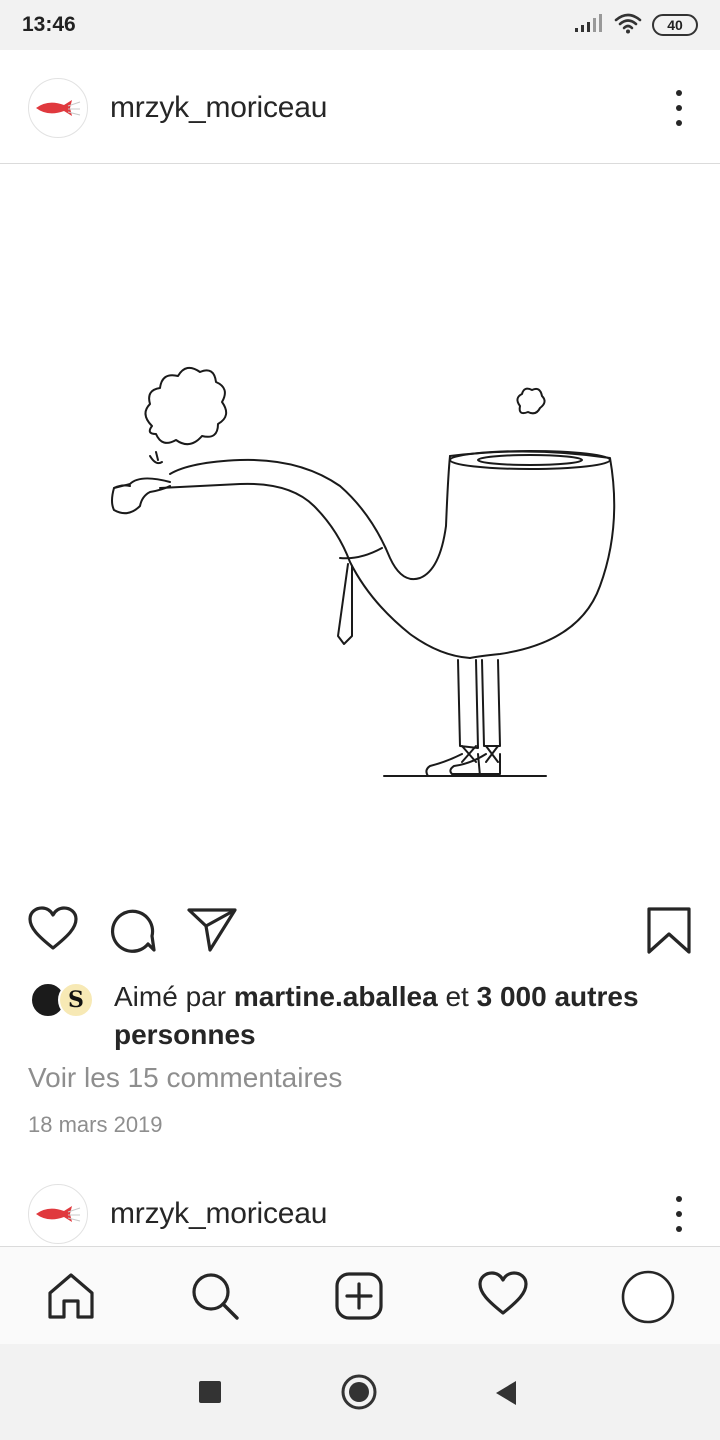 The height and width of the screenshot is (1440, 720). Describe the element at coordinates (210, 1394) in the screenshot. I see `recents-button` at that location.